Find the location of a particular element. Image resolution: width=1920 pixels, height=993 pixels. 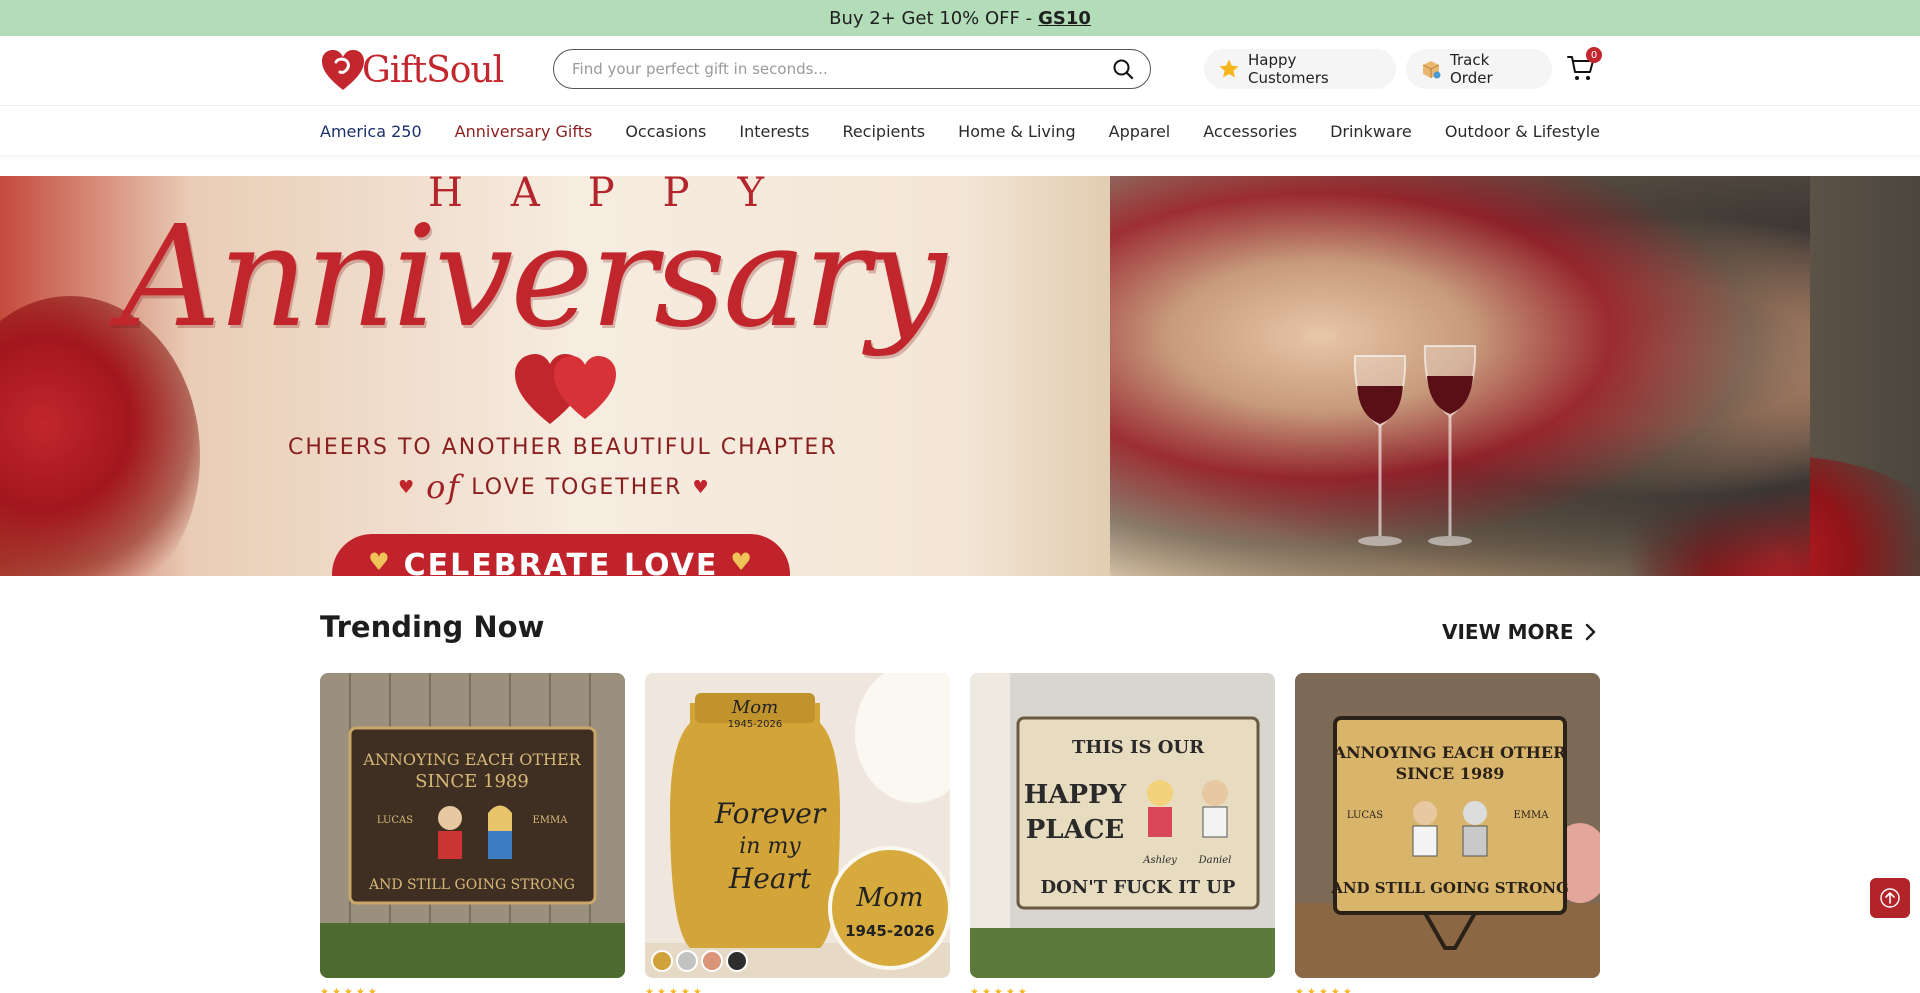

promo-code: GS10 is located at coordinates (1064, 18).